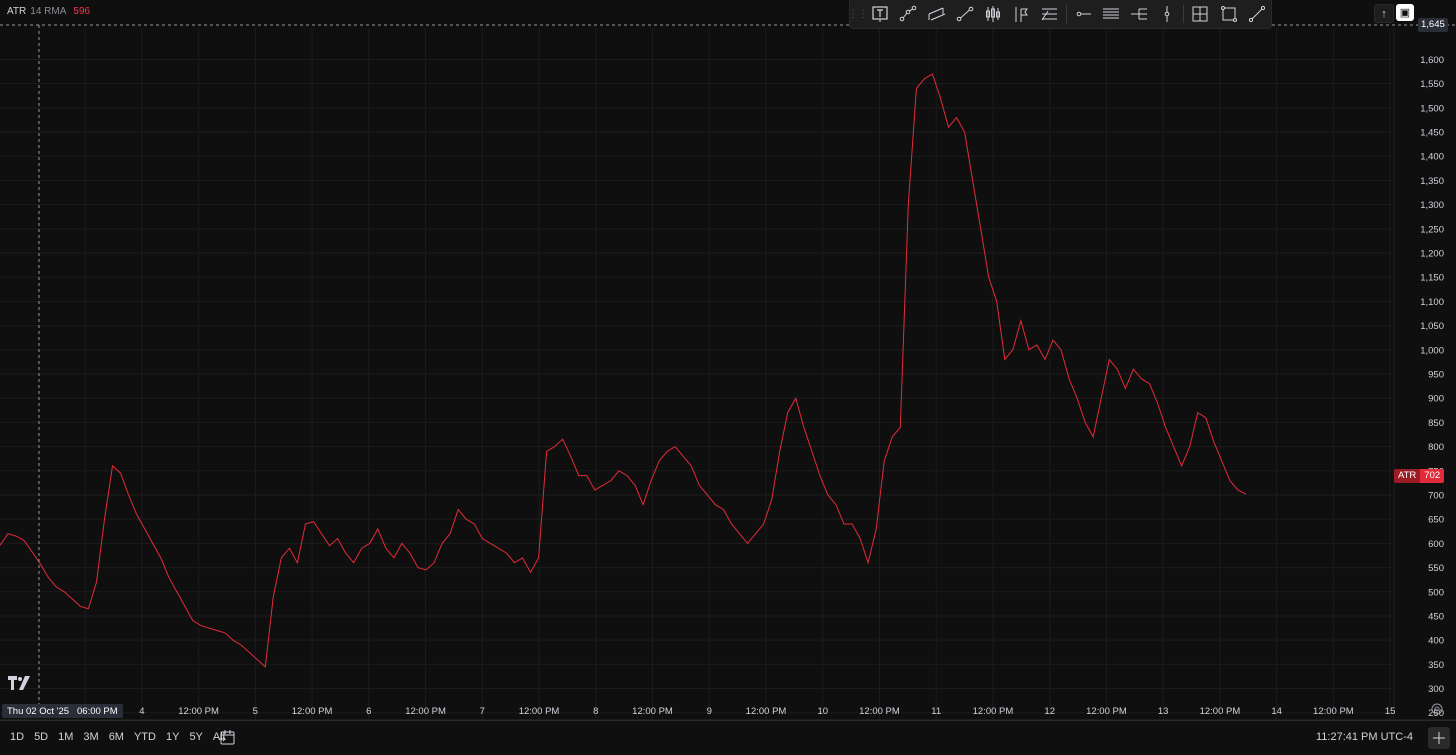 The image size is (1456, 755). What do you see at coordinates (1432, 278) in the screenshot?
I see `y-tick-label: 1,150` at bounding box center [1432, 278].